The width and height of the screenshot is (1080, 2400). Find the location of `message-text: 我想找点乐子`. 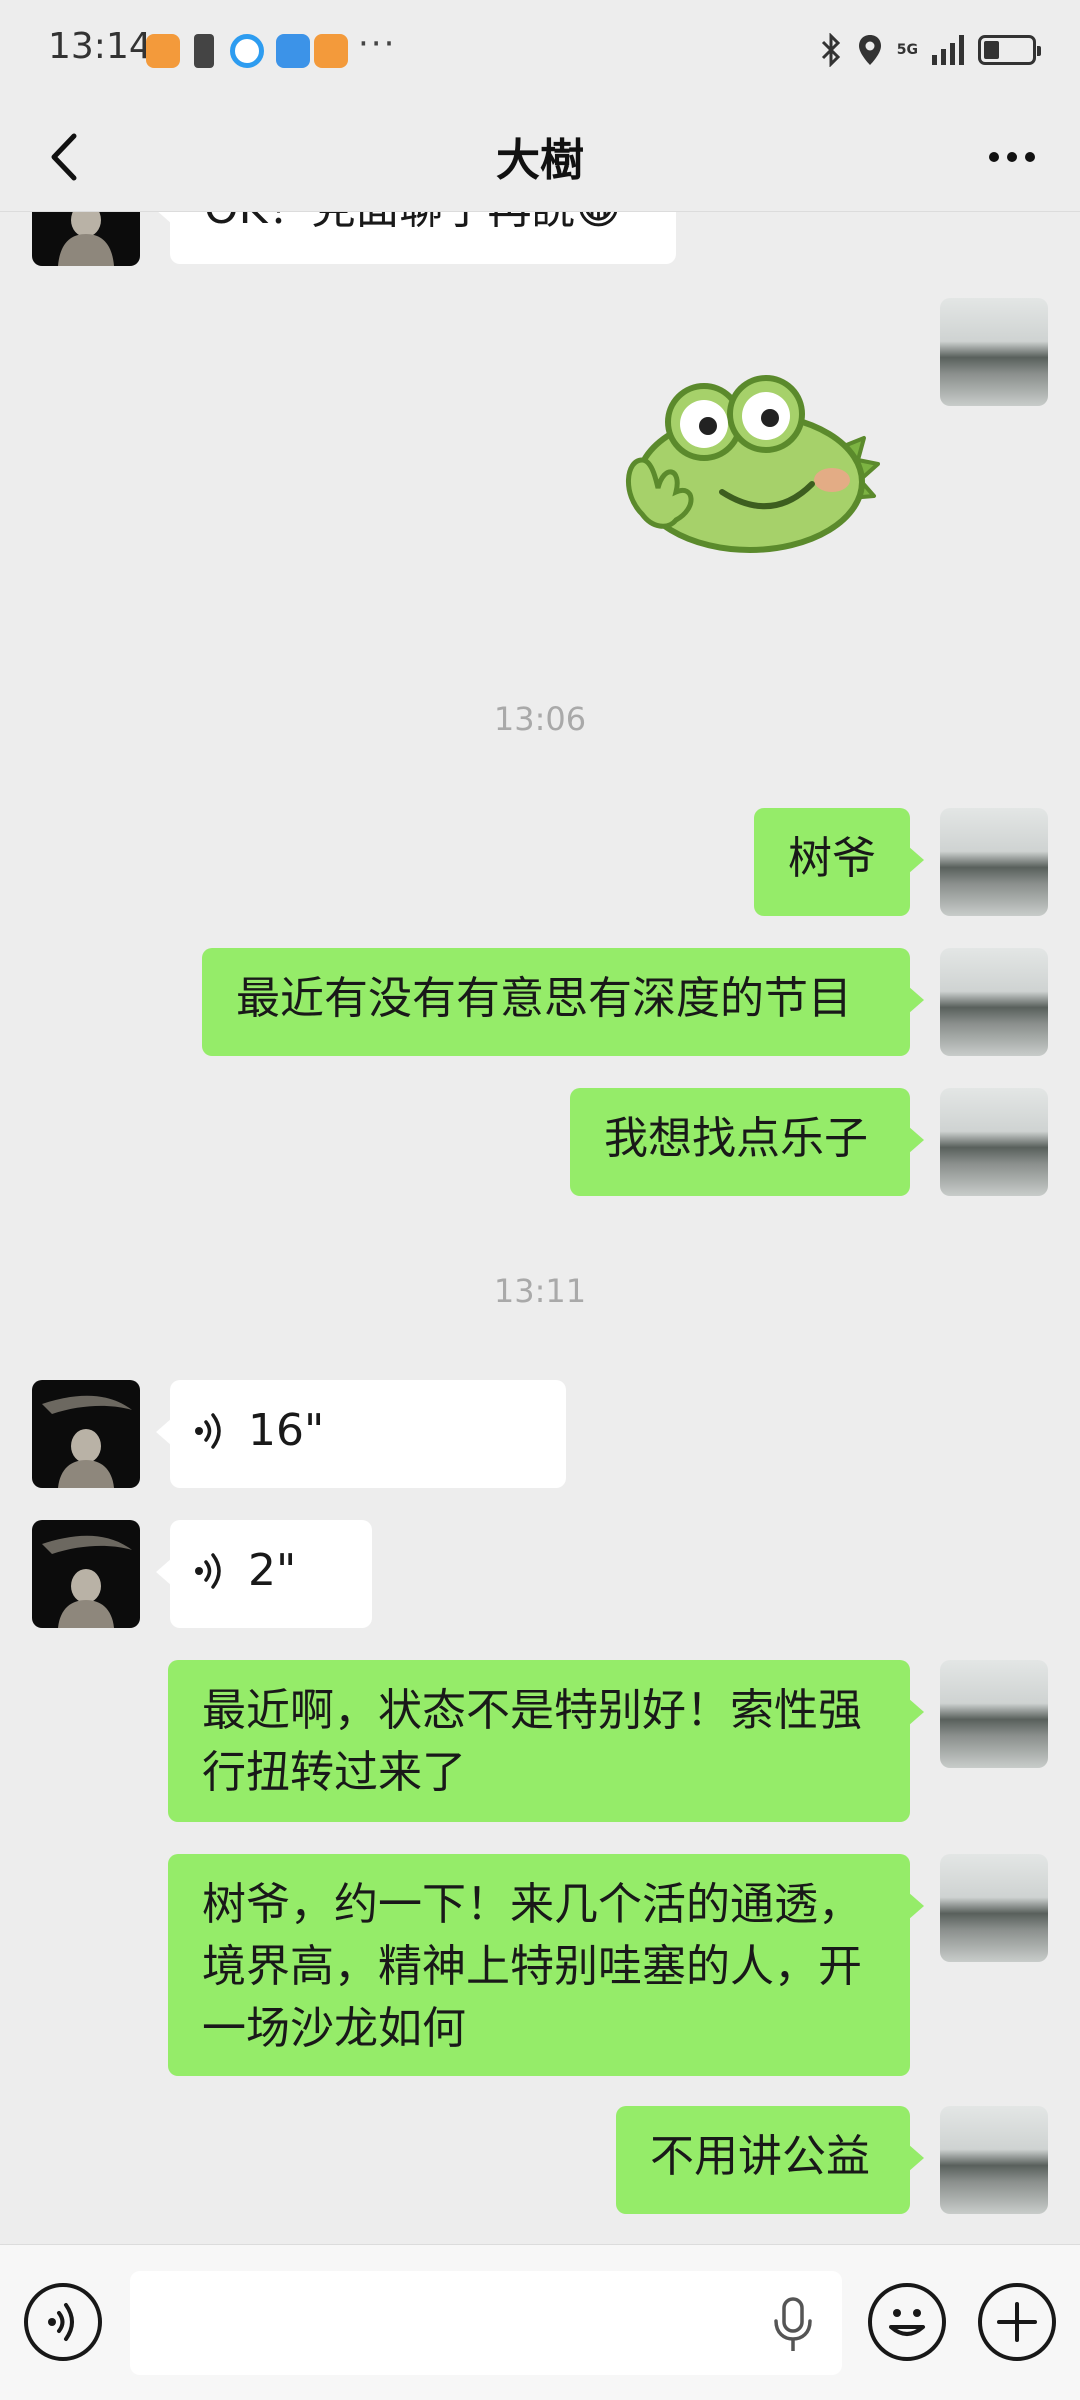

message-text: 我想找点乐子 is located at coordinates (736, 1138).